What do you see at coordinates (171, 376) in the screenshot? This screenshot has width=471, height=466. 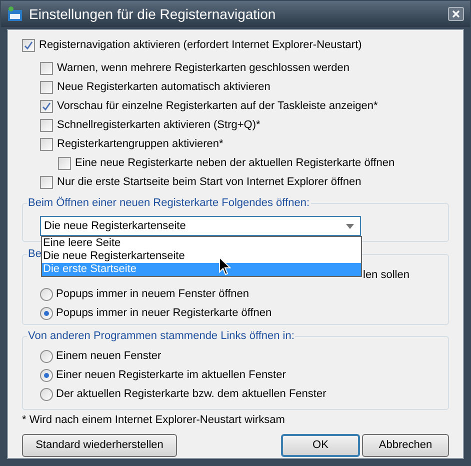 I see `radio-label: Einer neuen Registerkarte im aktuellen Fenster` at bounding box center [171, 376].